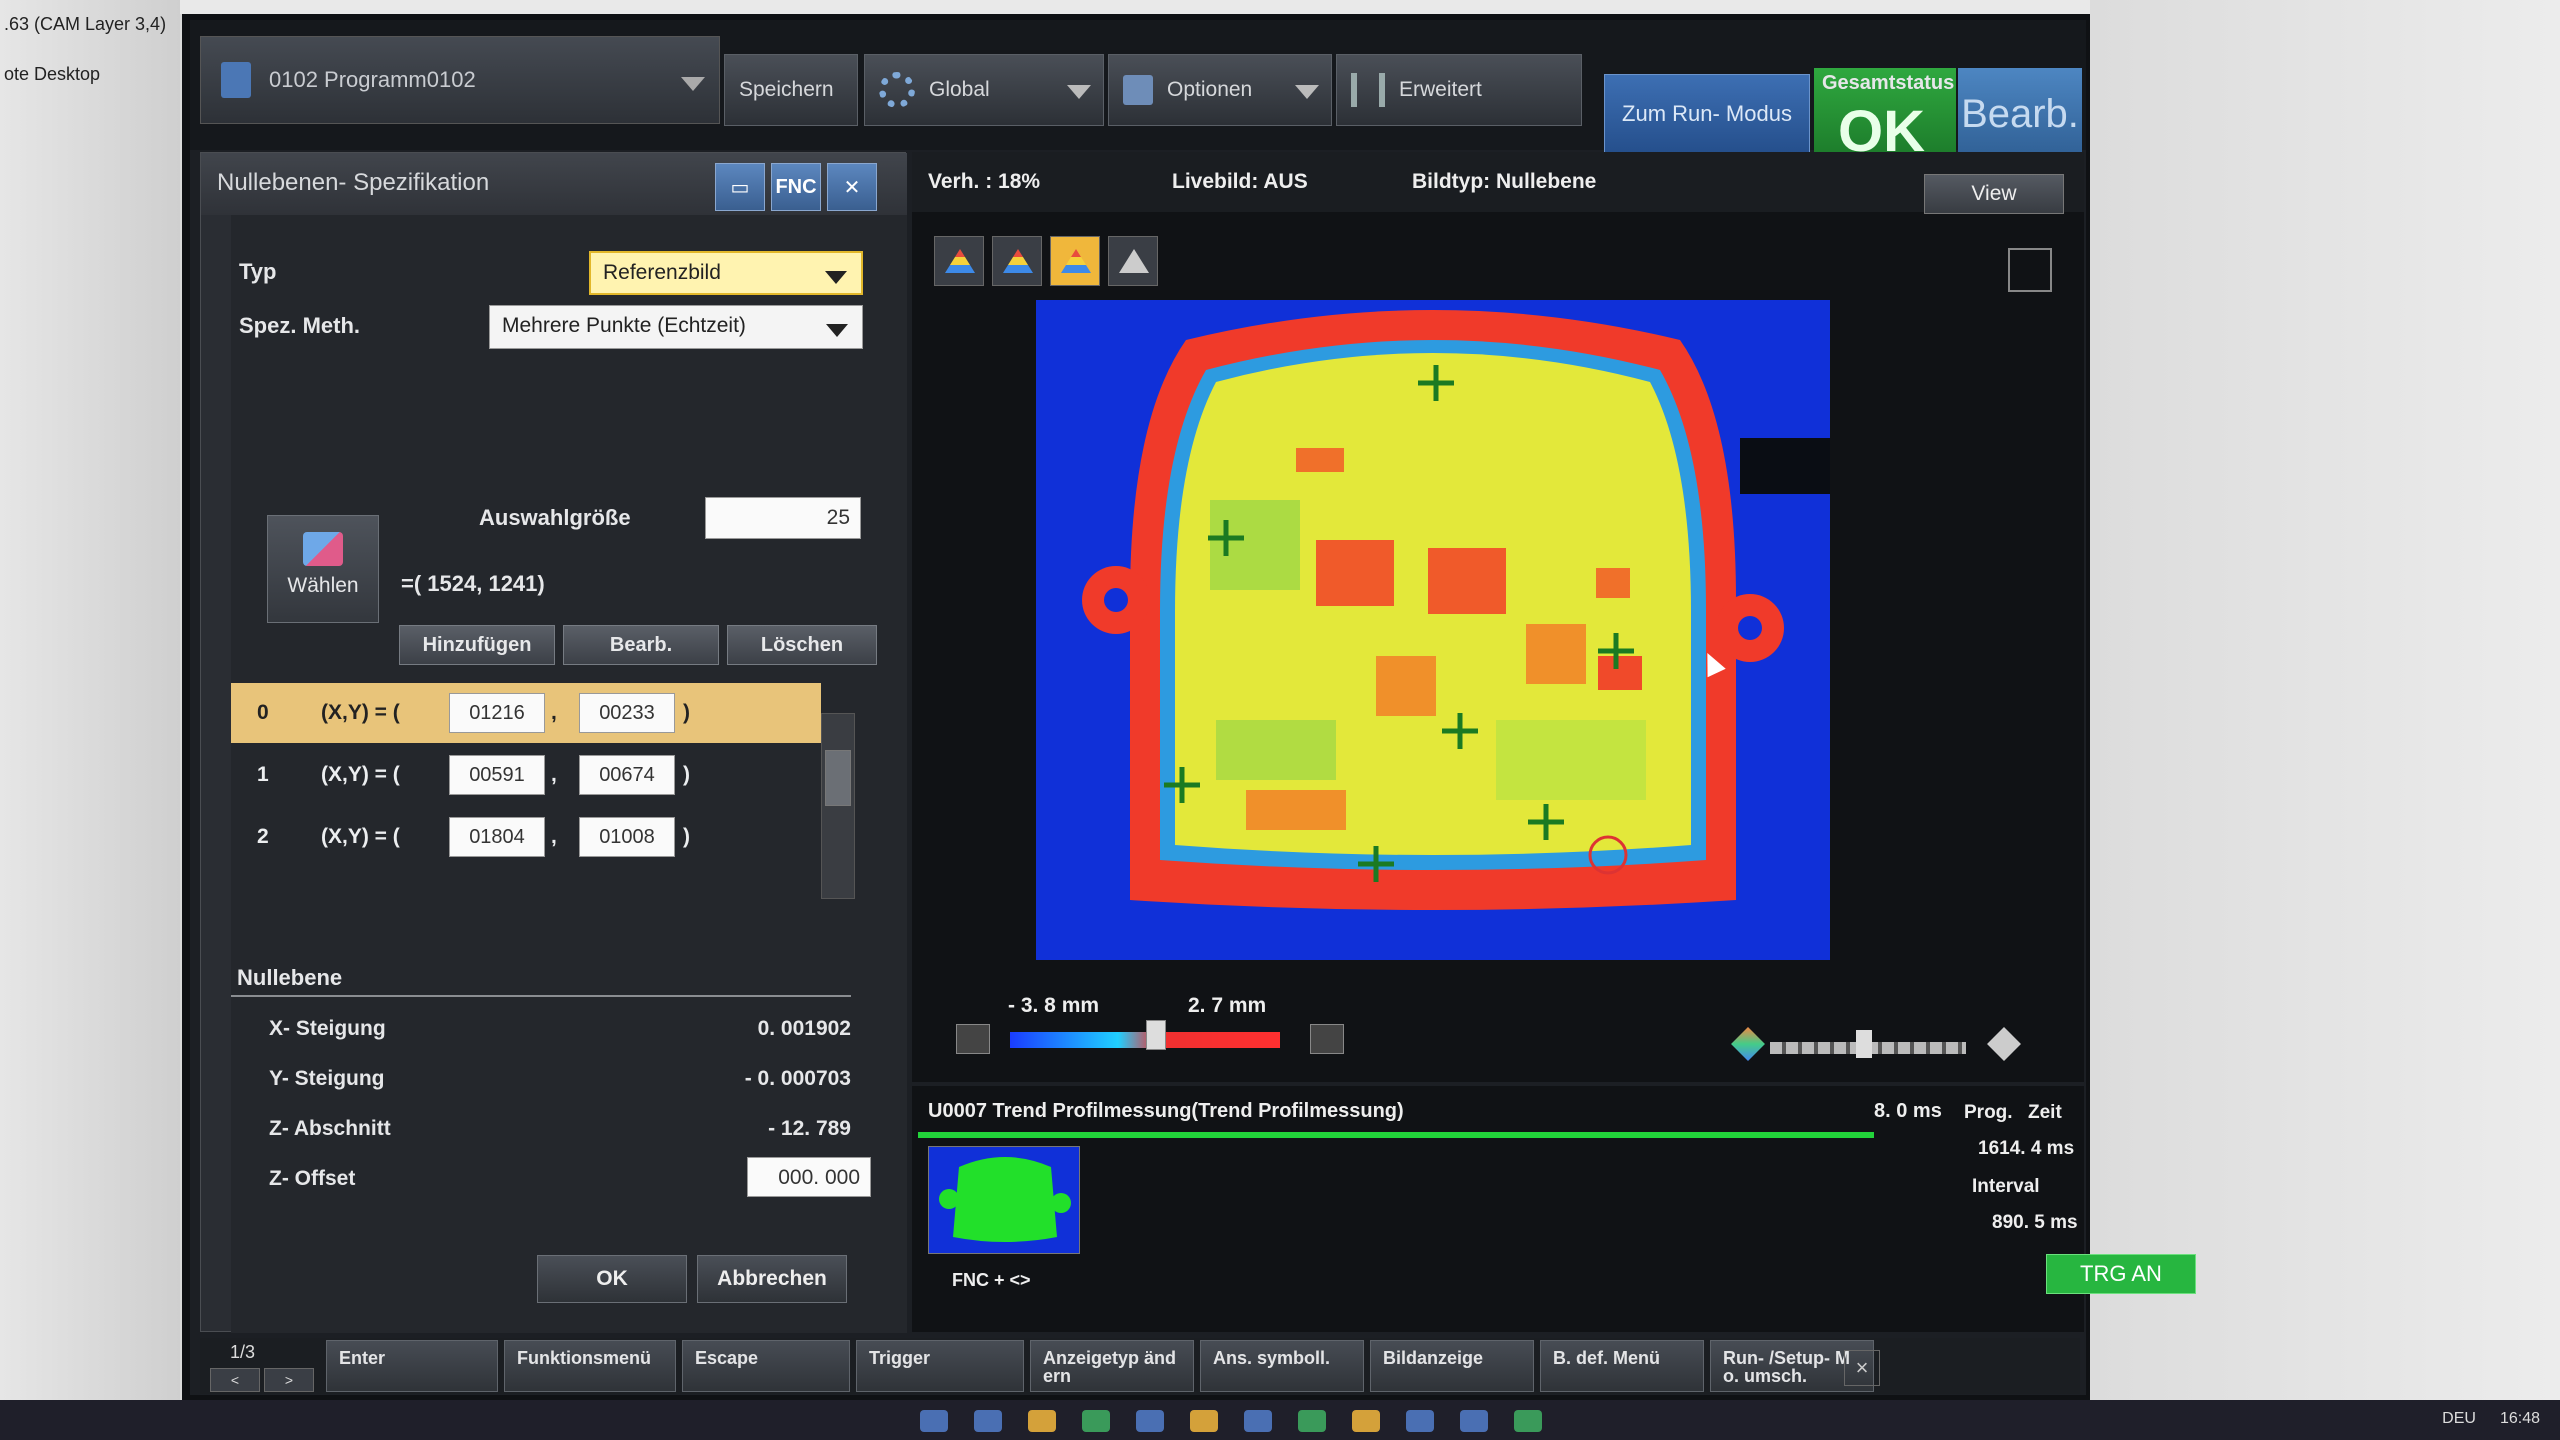 The width and height of the screenshot is (2560, 1440). What do you see at coordinates (796, 187) in the screenshot?
I see `fnc-button: FNC` at bounding box center [796, 187].